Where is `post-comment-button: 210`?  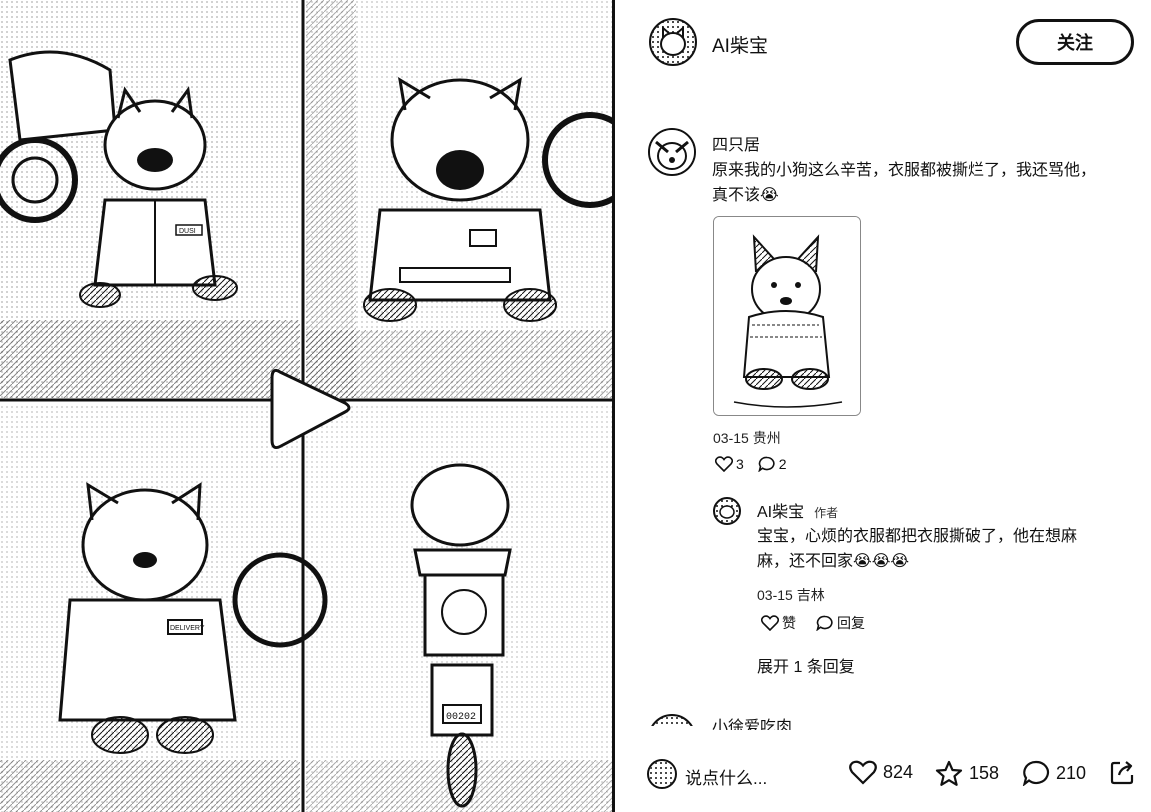
post-comment-button: 210 is located at coordinates (1054, 773).